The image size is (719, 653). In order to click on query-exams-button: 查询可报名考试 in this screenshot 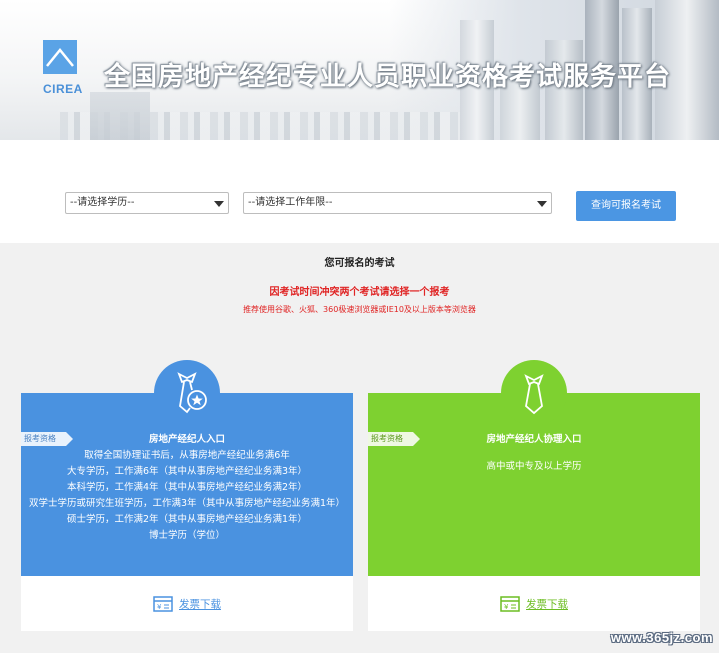, I will do `click(626, 206)`.